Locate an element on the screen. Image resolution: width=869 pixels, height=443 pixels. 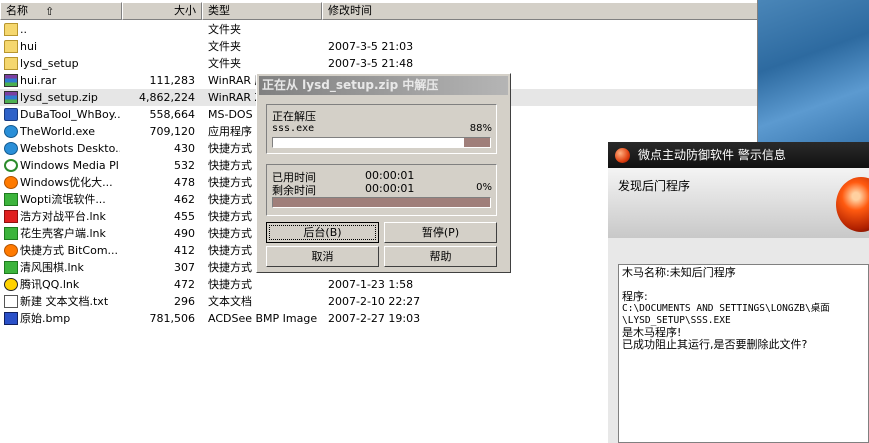
file-row: lysd_setup 文件夹 2007-3-5 21:48 is located at coordinates (379, 63).